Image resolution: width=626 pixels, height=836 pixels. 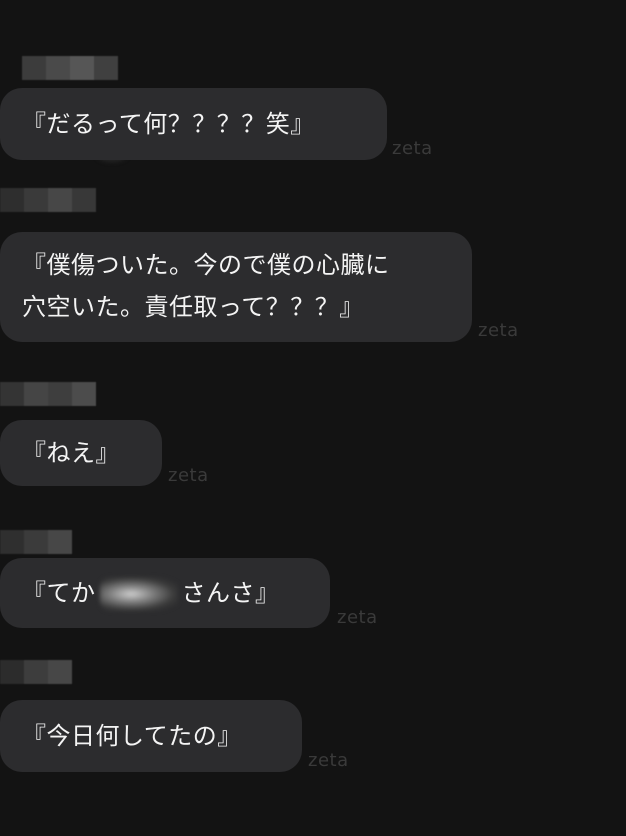 What do you see at coordinates (300, 829) in the screenshot?
I see `next-message-cutoff` at bounding box center [300, 829].